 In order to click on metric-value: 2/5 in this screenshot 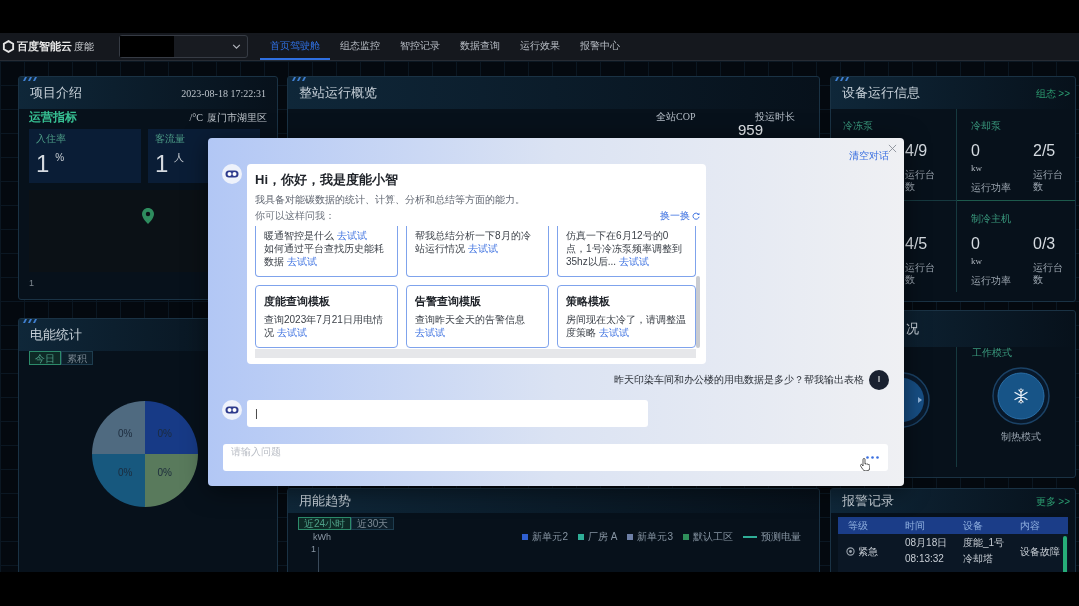, I will do `click(1044, 151)`.